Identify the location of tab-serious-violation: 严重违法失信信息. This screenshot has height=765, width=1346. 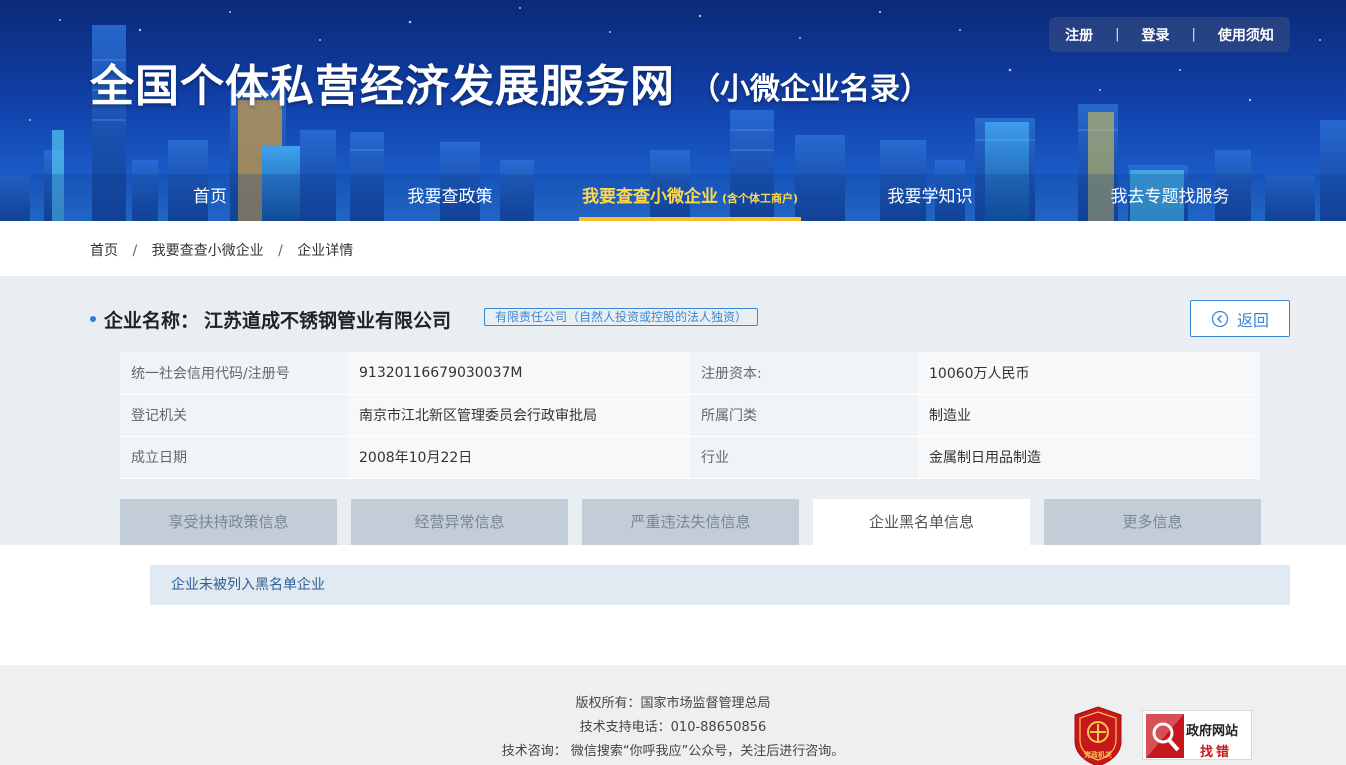
(690, 522).